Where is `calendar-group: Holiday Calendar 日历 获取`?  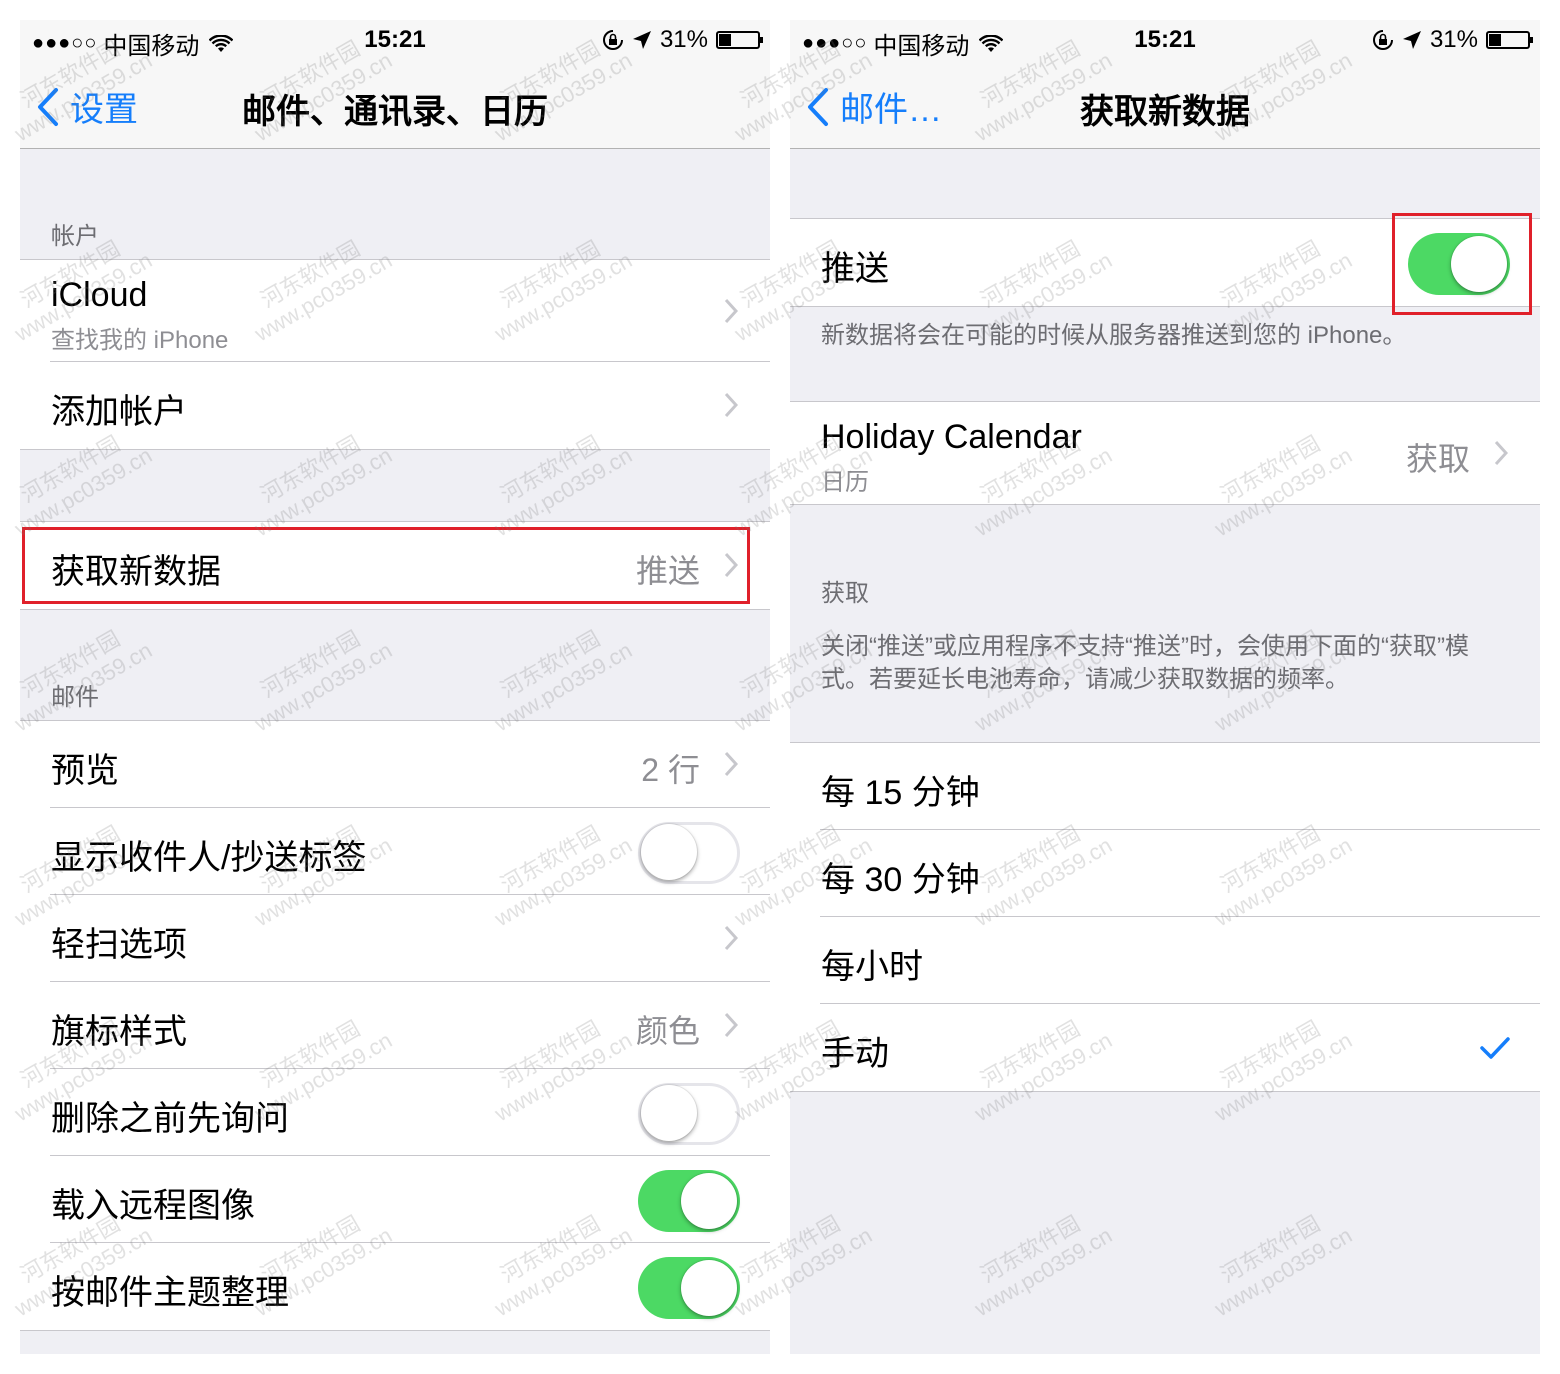
calendar-group: Holiday Calendar 日历 获取 is located at coordinates (1165, 453).